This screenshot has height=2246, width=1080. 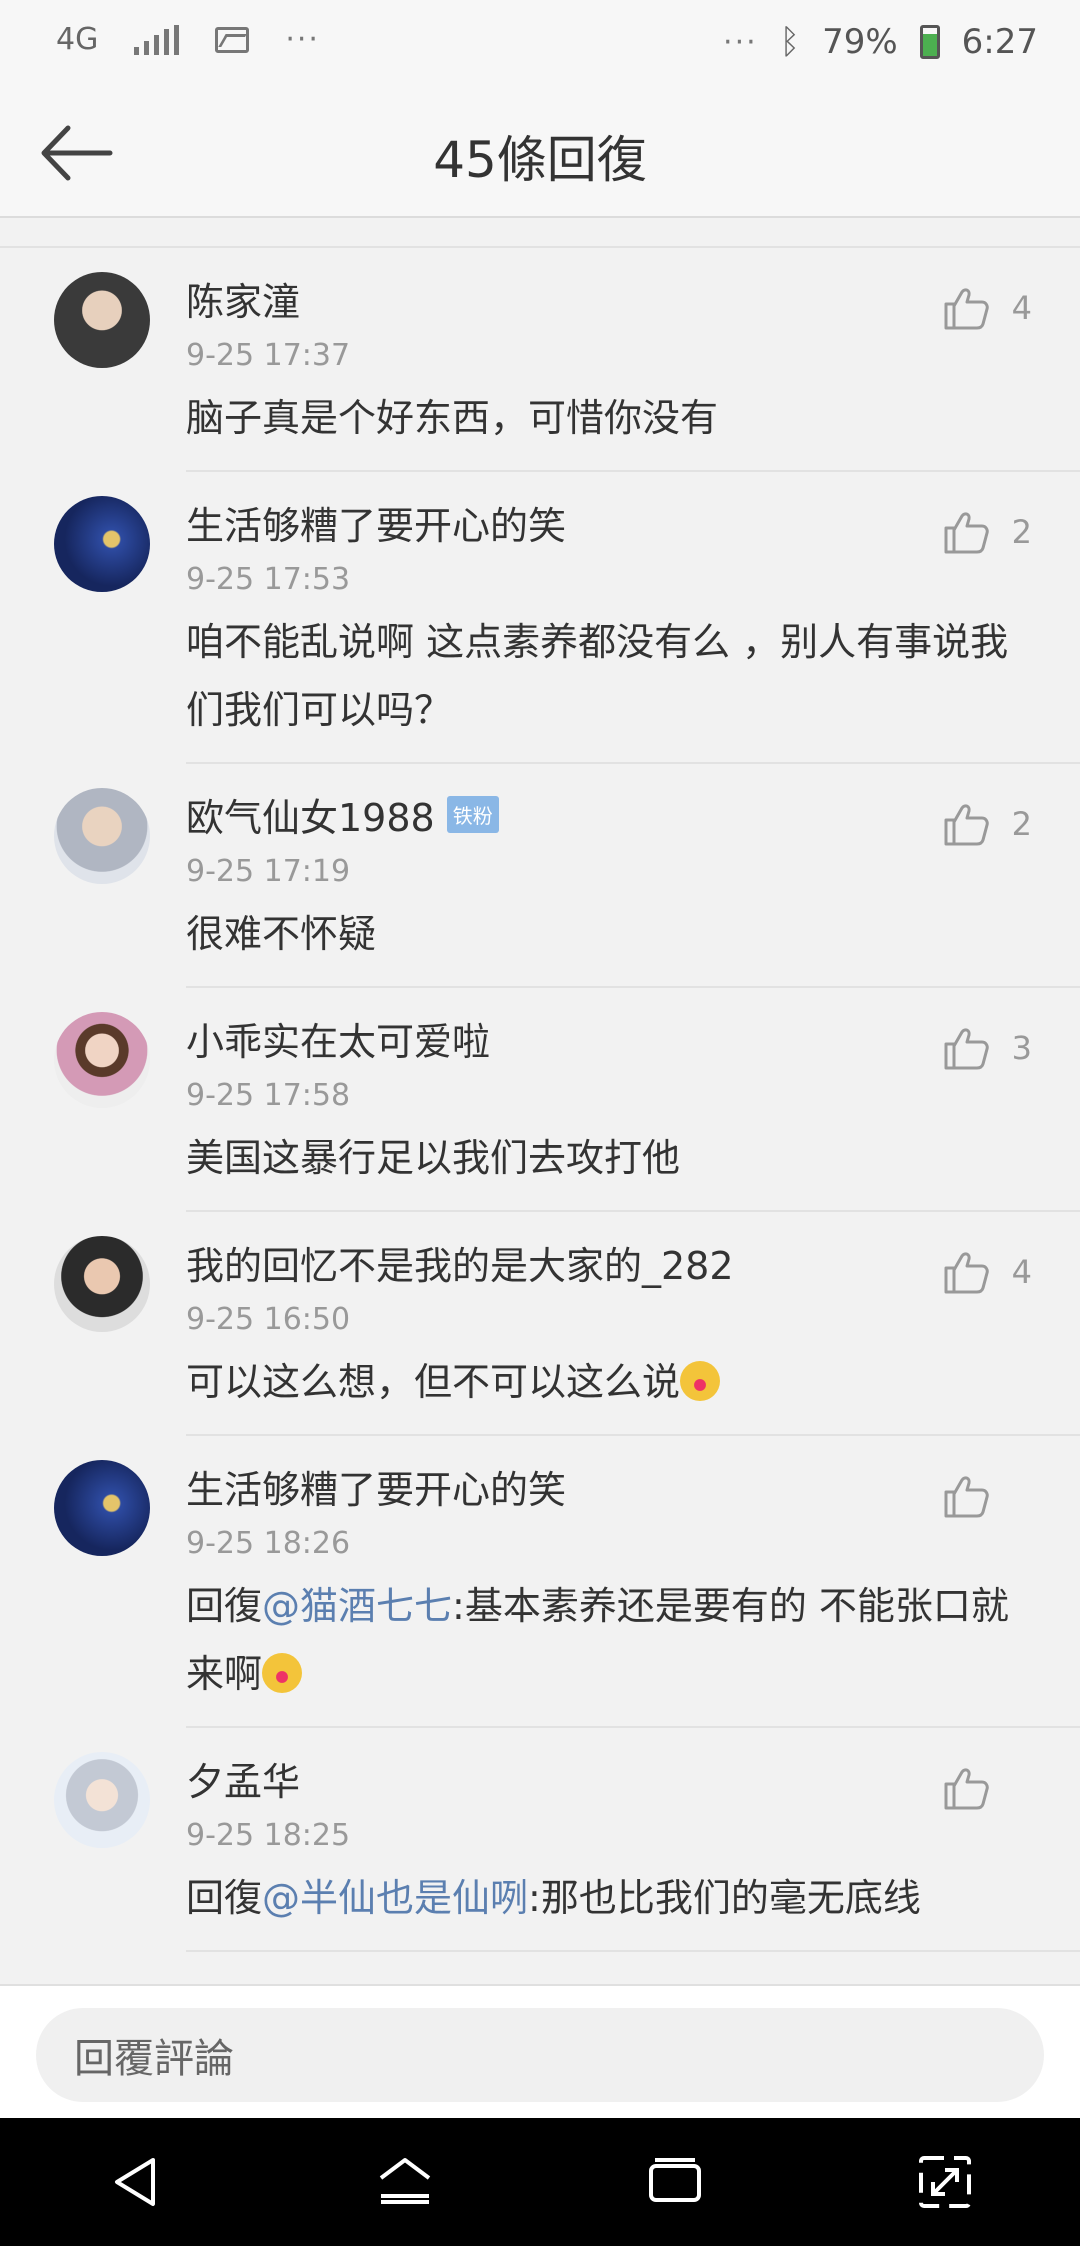 I want to click on timestamp: 9-25 18:25, so click(x=268, y=1835).